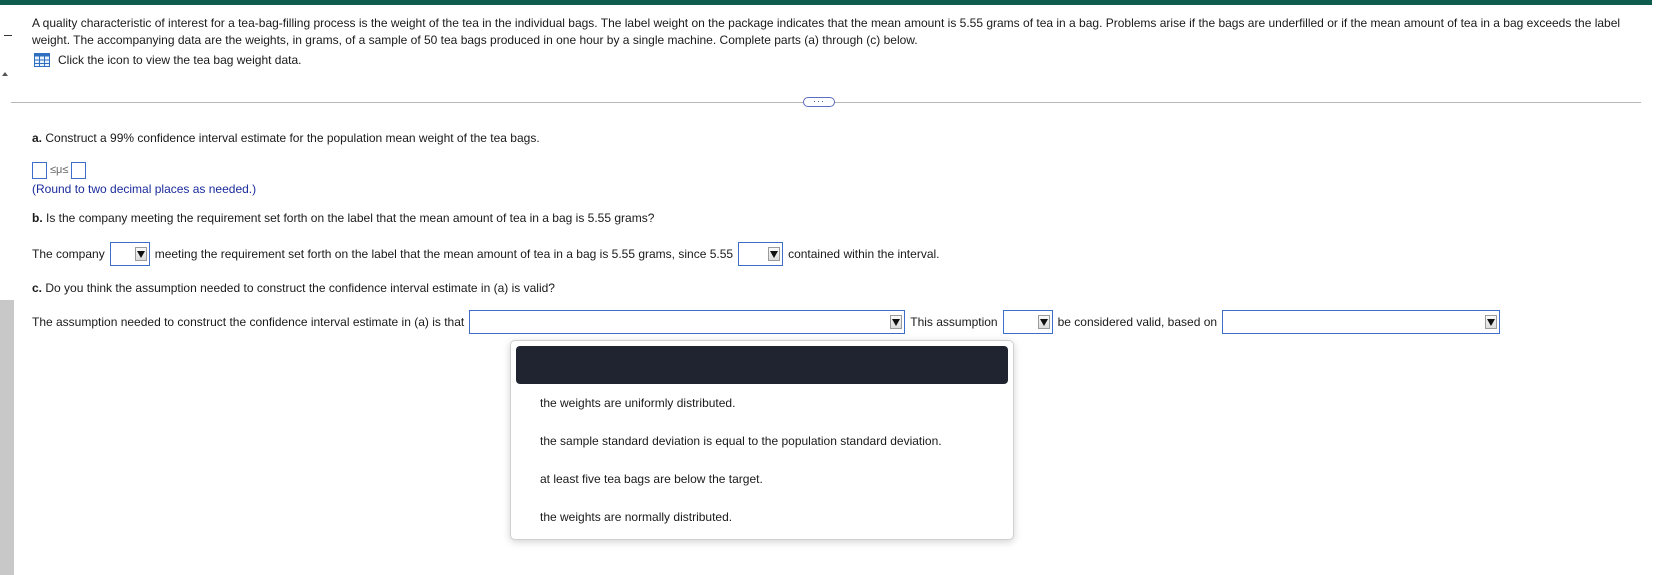 The width and height of the screenshot is (1666, 575). I want to click on left-scrollbar, so click(7, 437).